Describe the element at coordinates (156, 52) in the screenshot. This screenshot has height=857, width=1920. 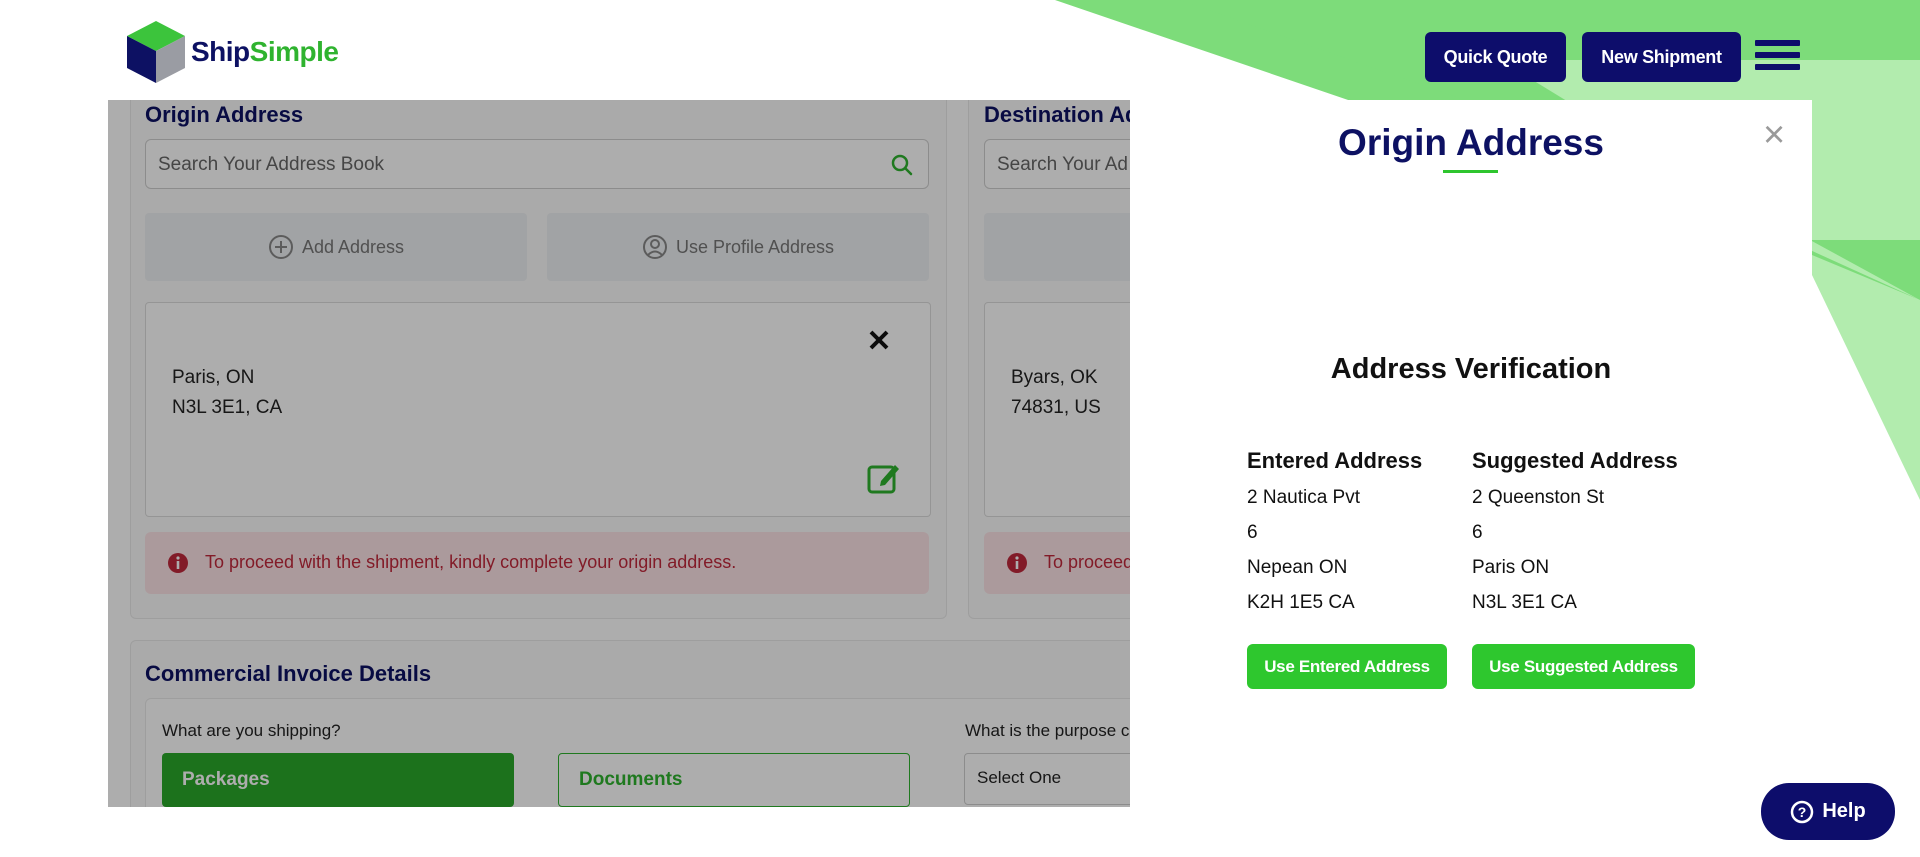
I see `cube-logo-icon` at that location.